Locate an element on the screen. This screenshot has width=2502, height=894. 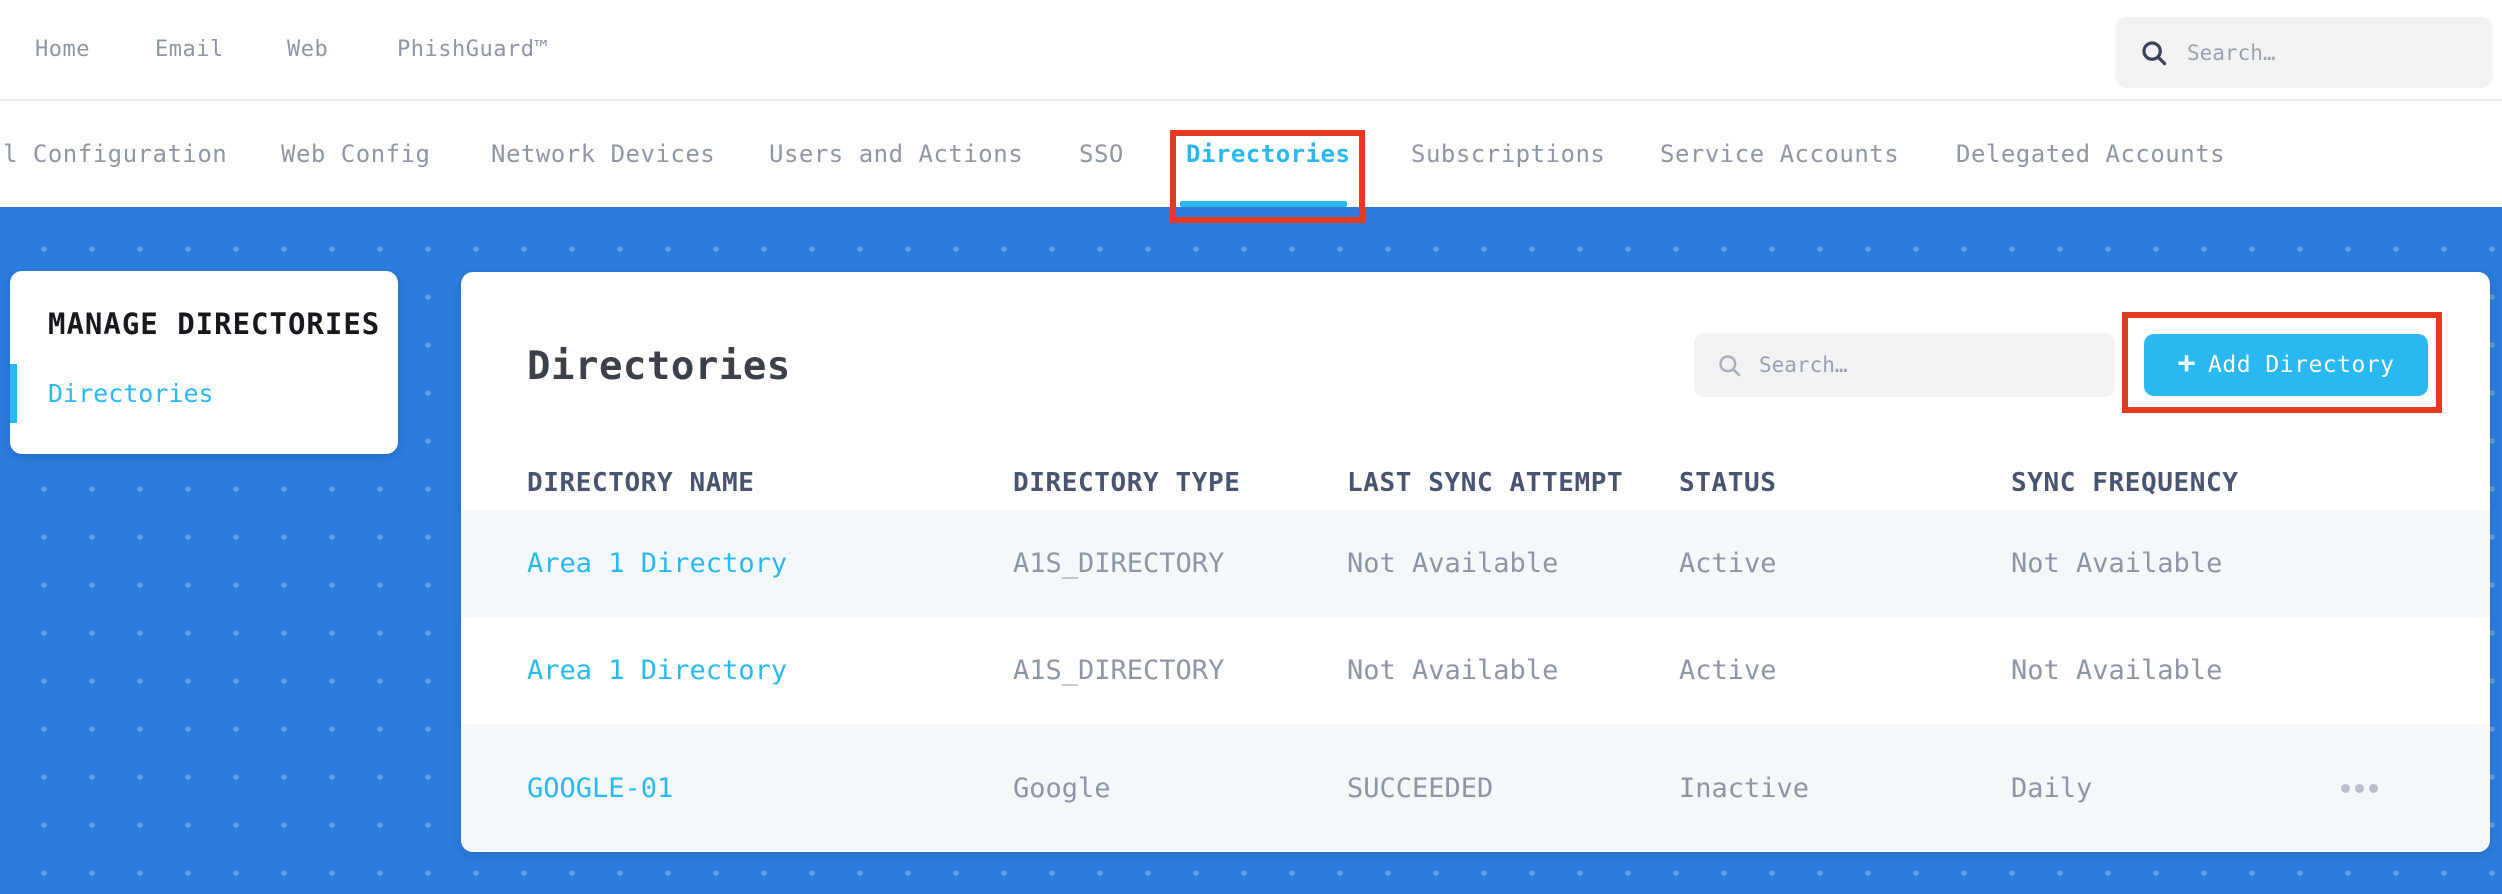
sidebar-item-directories: Directories is located at coordinates (131, 393).